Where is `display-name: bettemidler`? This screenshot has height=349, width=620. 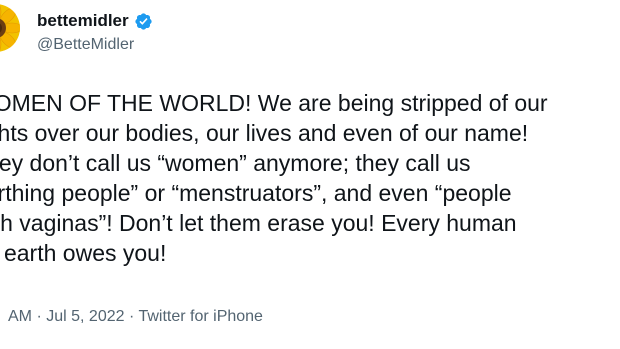 display-name: bettemidler is located at coordinates (83, 21).